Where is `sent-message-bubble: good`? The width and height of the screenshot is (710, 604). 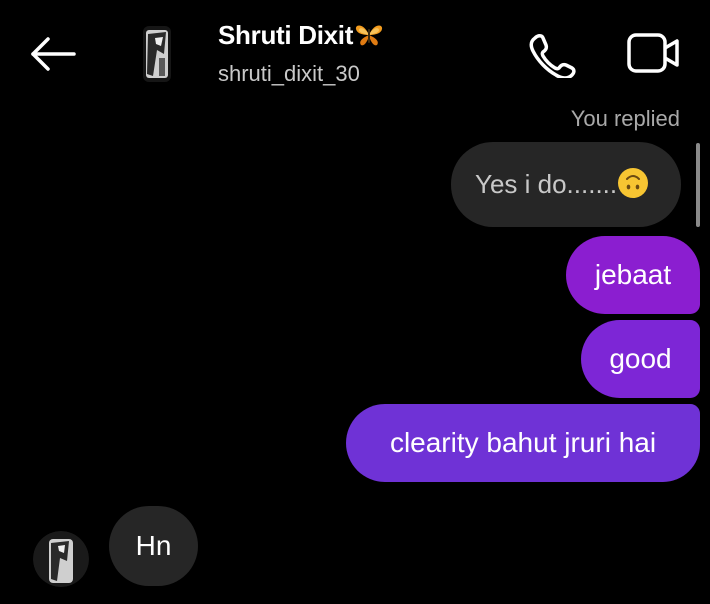 sent-message-bubble: good is located at coordinates (640, 359).